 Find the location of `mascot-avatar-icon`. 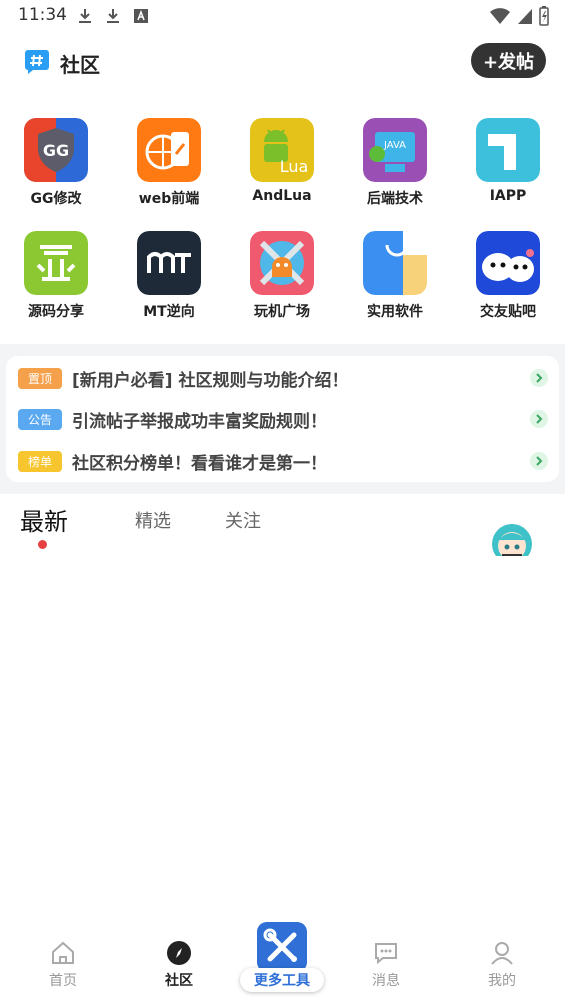

mascot-avatar-icon is located at coordinates (511, 536).